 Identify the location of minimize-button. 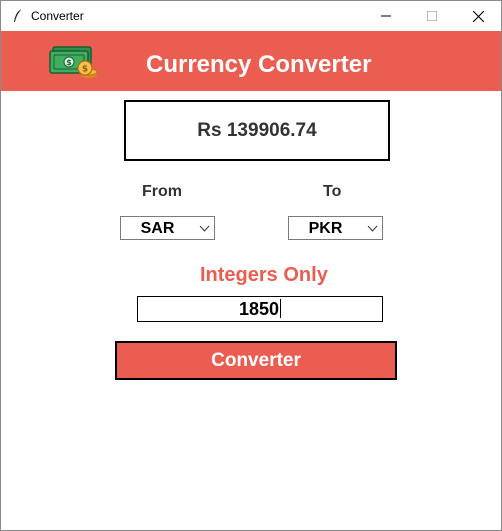
(386, 16).